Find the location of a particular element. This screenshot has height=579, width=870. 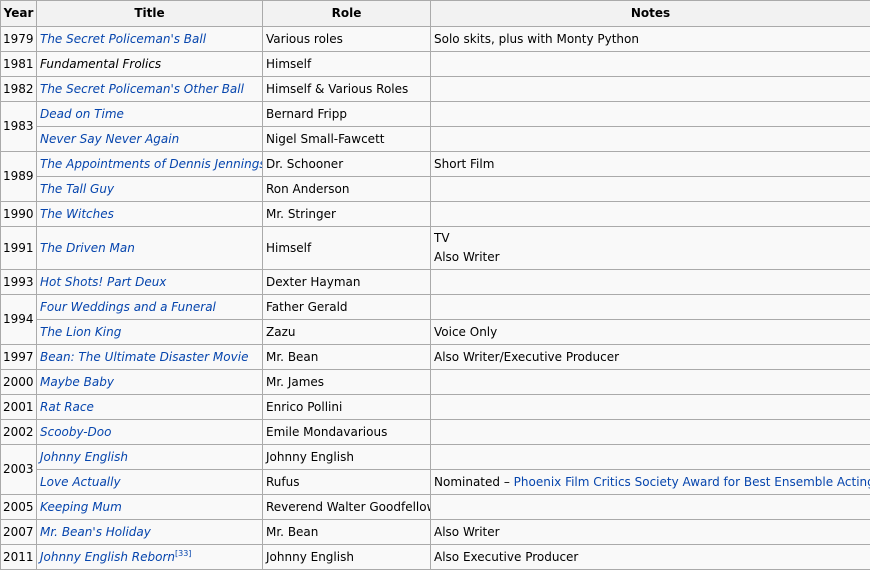

role-cell: Rufus is located at coordinates (346, 482).